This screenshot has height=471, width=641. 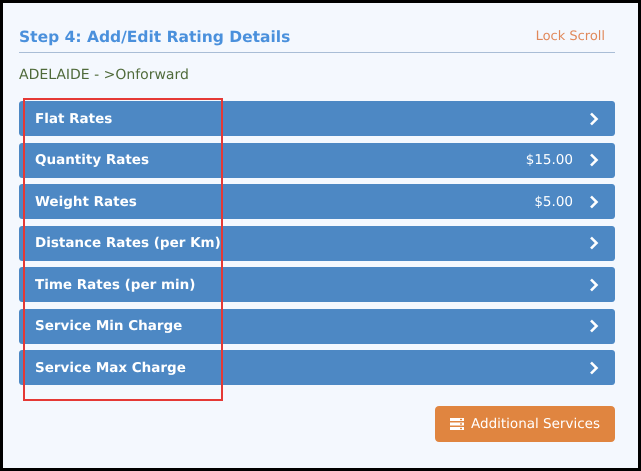 What do you see at coordinates (317, 326) in the screenshot?
I see `rate-row: Service Min Charge` at bounding box center [317, 326].